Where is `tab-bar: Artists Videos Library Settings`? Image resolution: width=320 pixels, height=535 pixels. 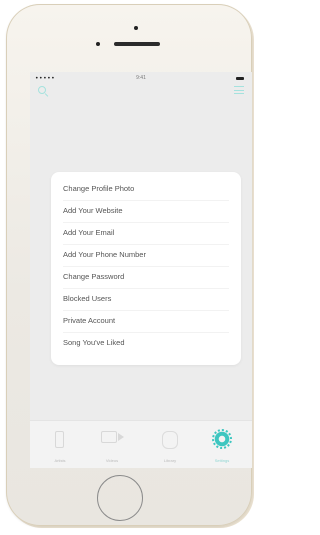
tab-bar: Artists Videos Library Settings is located at coordinates (141, 444).